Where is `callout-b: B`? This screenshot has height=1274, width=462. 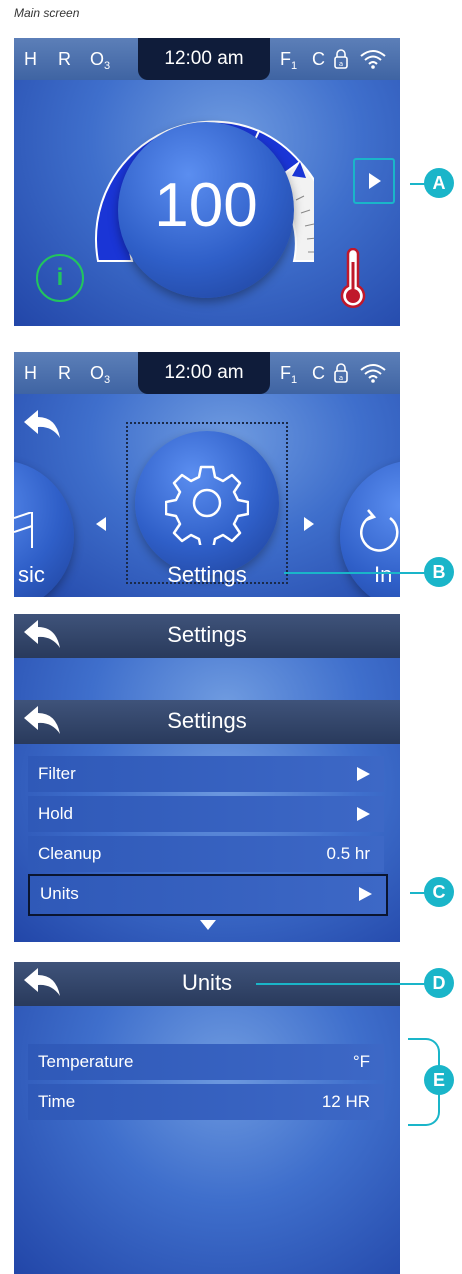 callout-b: B is located at coordinates (439, 572).